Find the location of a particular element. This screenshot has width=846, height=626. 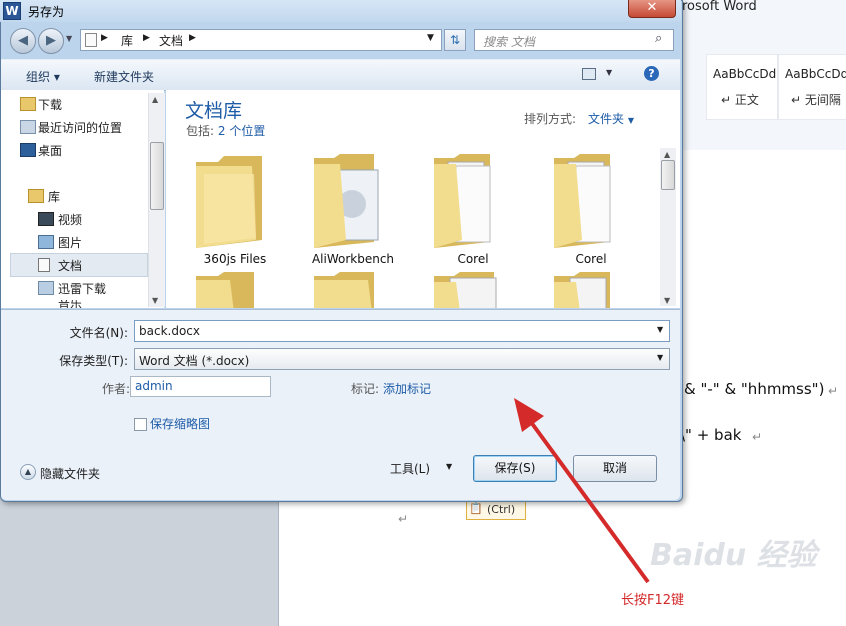

arrow-left-icon: ◀ is located at coordinates (23, 40).